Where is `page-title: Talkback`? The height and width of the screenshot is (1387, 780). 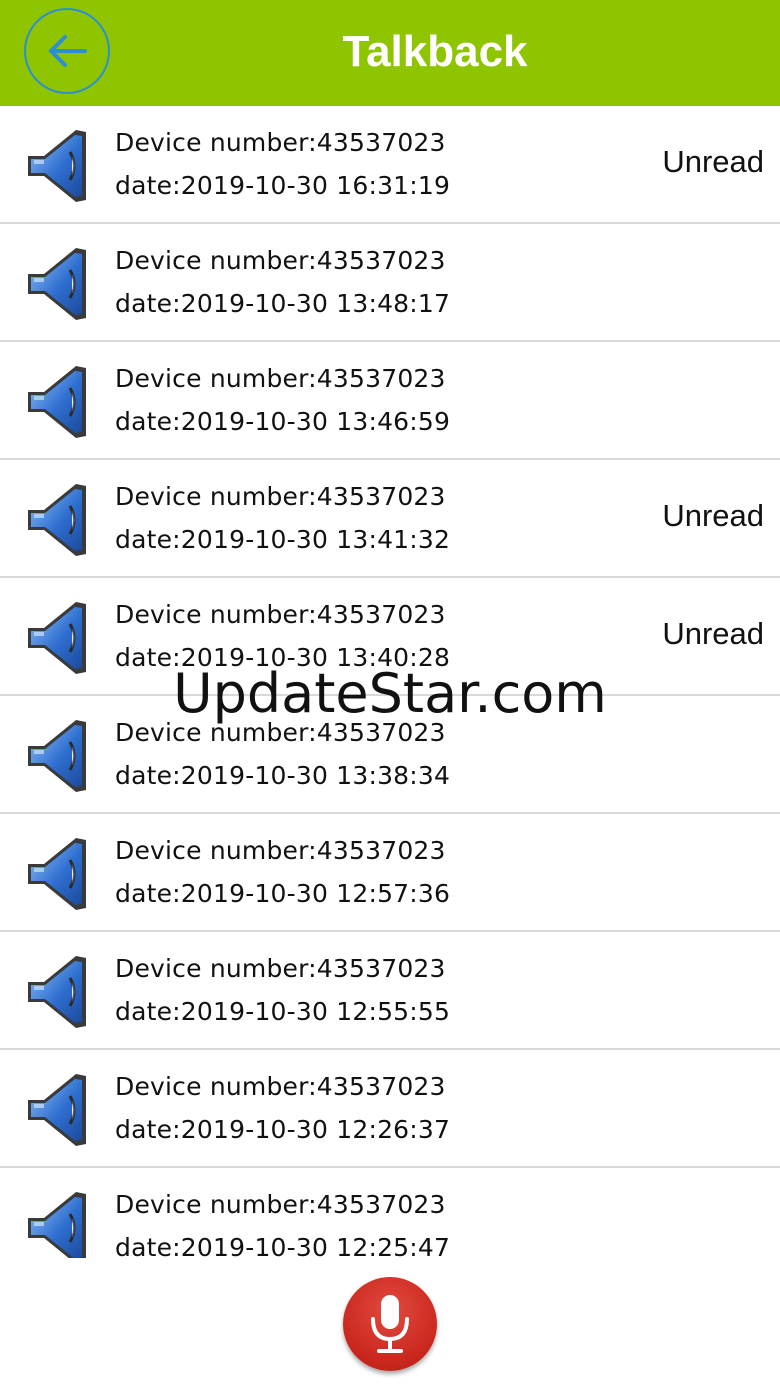 page-title: Talkback is located at coordinates (435, 51).